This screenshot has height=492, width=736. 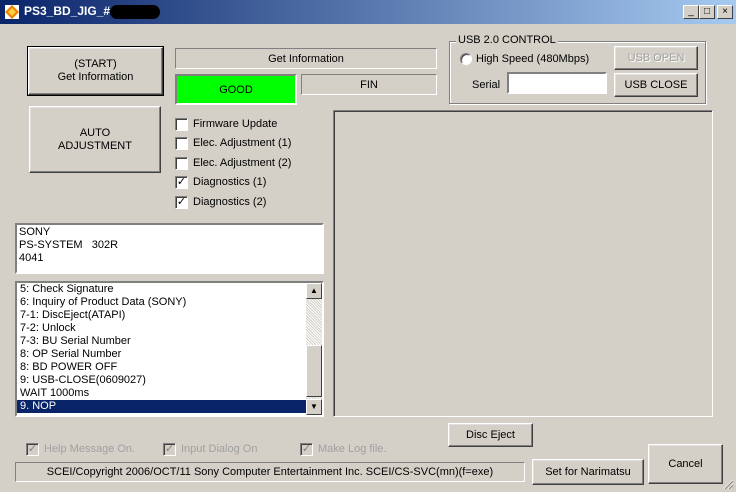 I want to click on elec-adjustment-2-checkbox: Elec. Adjustment (2), so click(x=233, y=163).